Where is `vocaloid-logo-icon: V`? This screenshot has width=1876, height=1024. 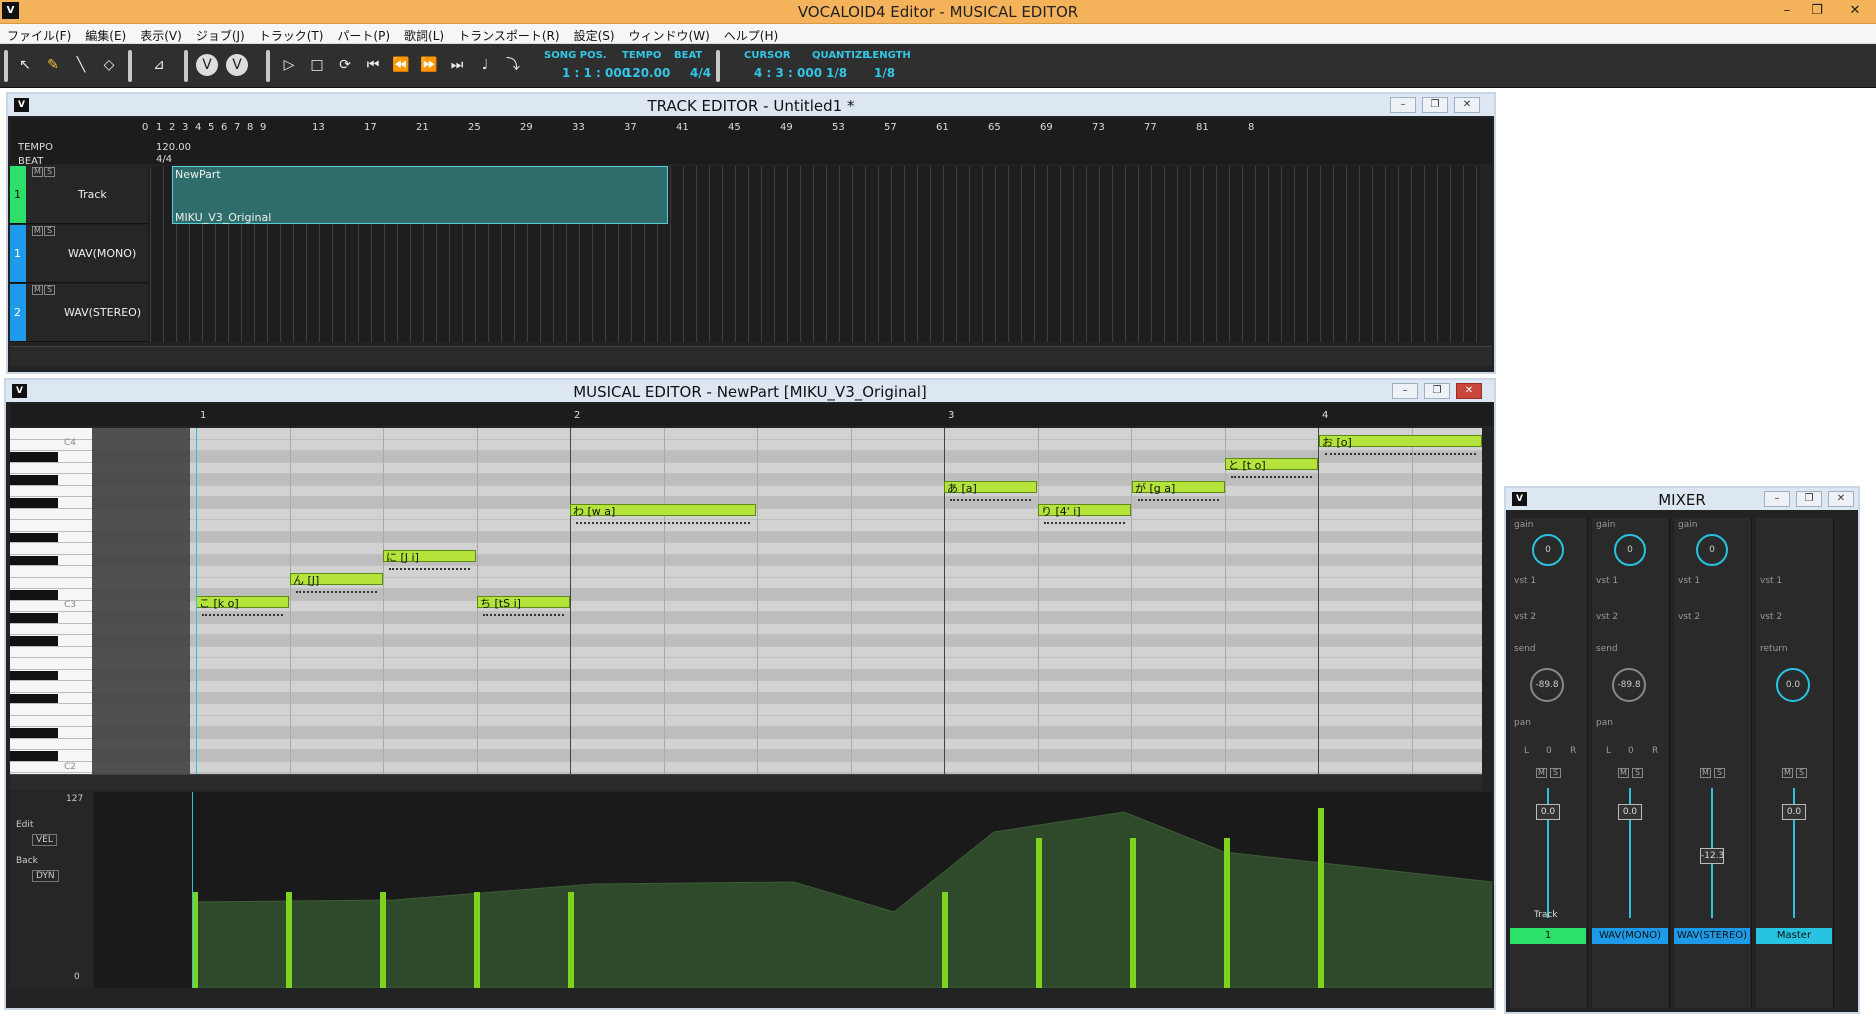 vocaloid-logo-icon: V is located at coordinates (207, 65).